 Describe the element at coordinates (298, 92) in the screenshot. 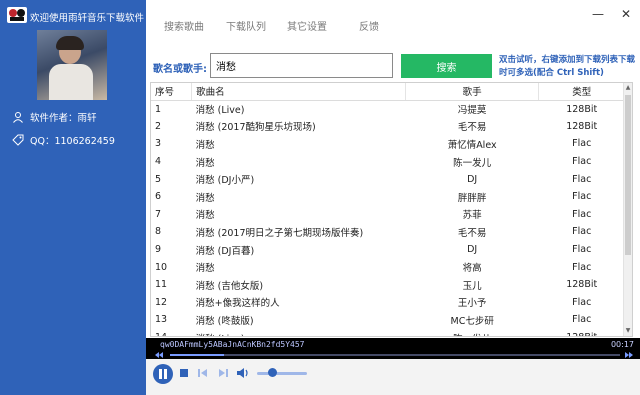

I see `column-header-song: 歌曲名` at that location.